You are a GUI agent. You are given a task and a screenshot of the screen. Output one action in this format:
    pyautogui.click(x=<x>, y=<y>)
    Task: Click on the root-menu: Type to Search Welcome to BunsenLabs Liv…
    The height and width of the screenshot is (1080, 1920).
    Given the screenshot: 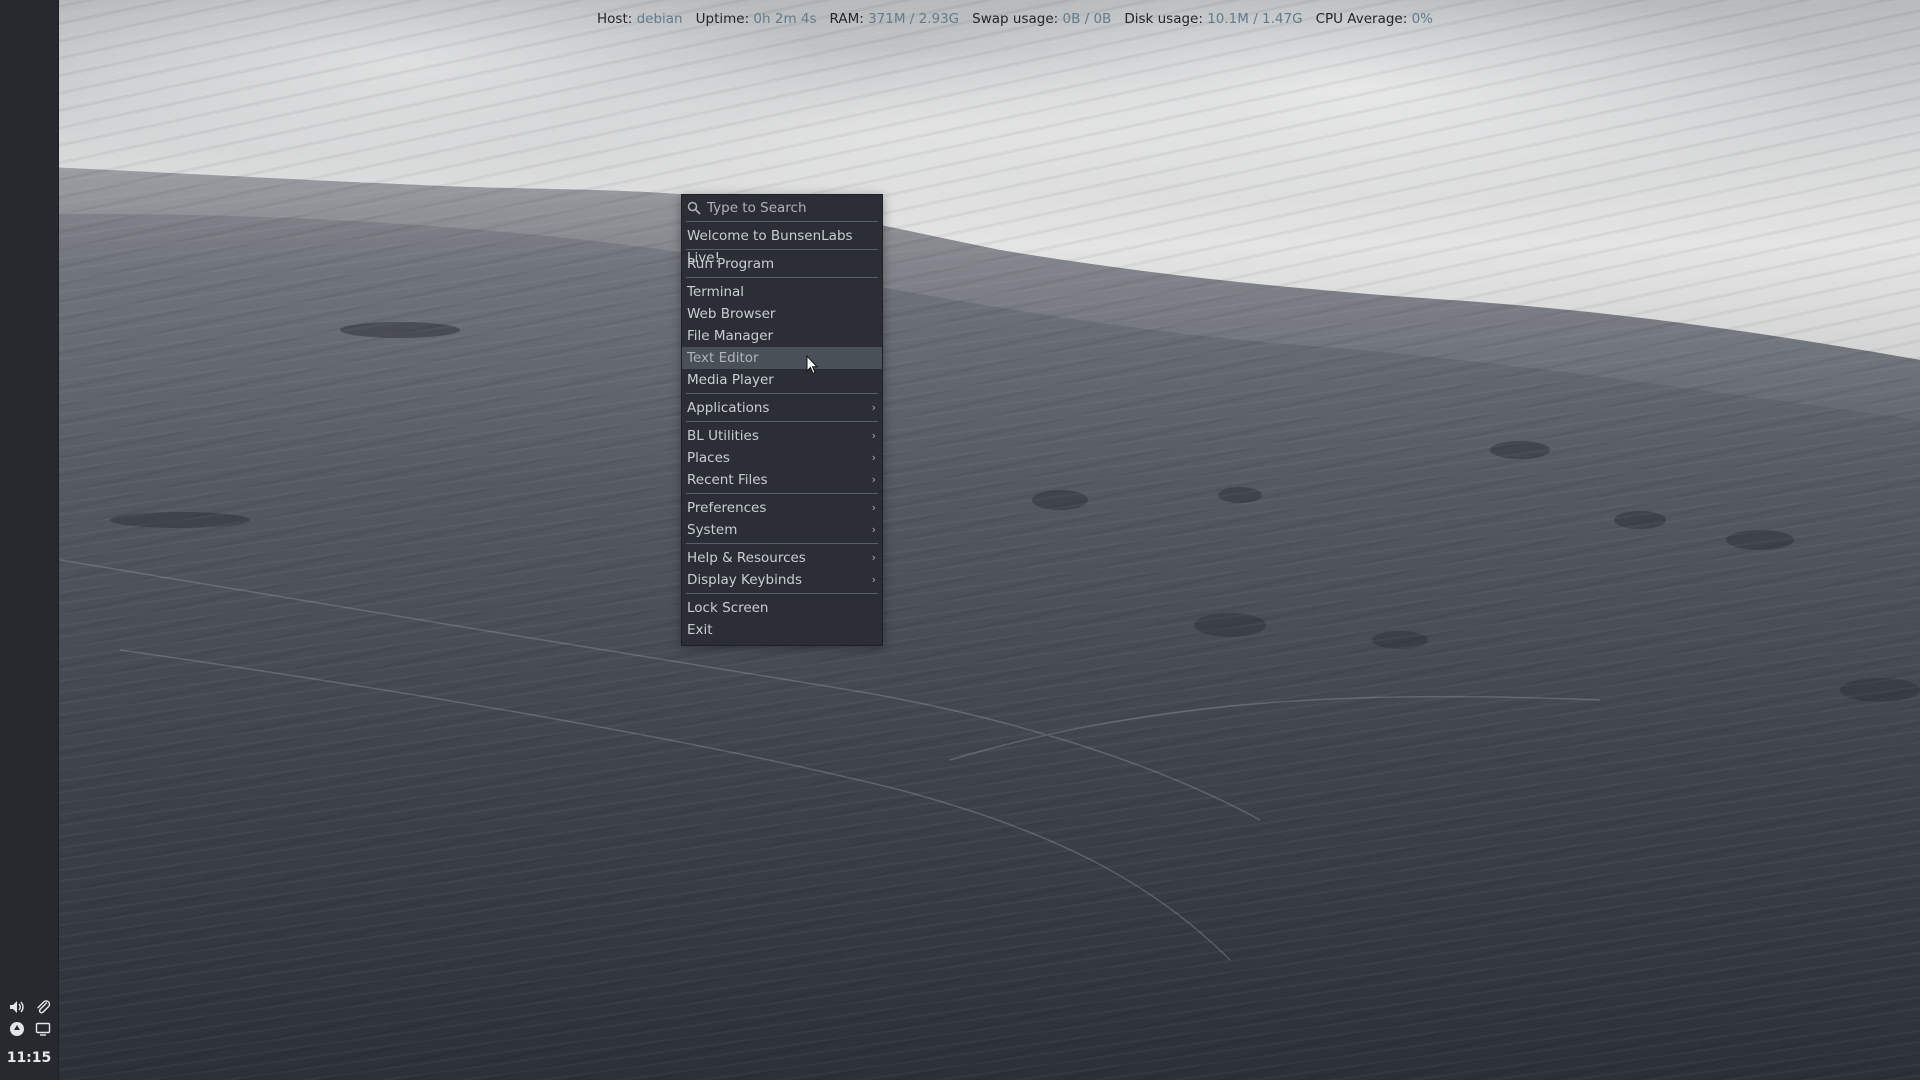 What is the action you would take?
    pyautogui.click(x=782, y=420)
    